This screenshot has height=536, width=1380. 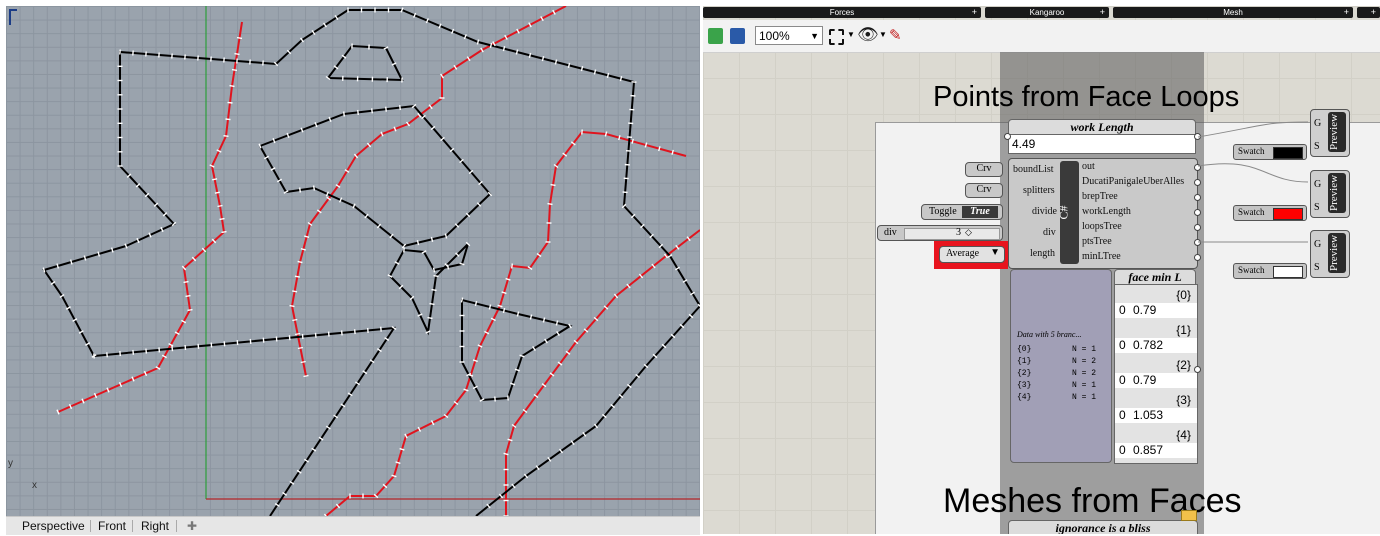 What do you see at coordinates (53, 526) in the screenshot?
I see `tab-perspective: Perspective` at bounding box center [53, 526].